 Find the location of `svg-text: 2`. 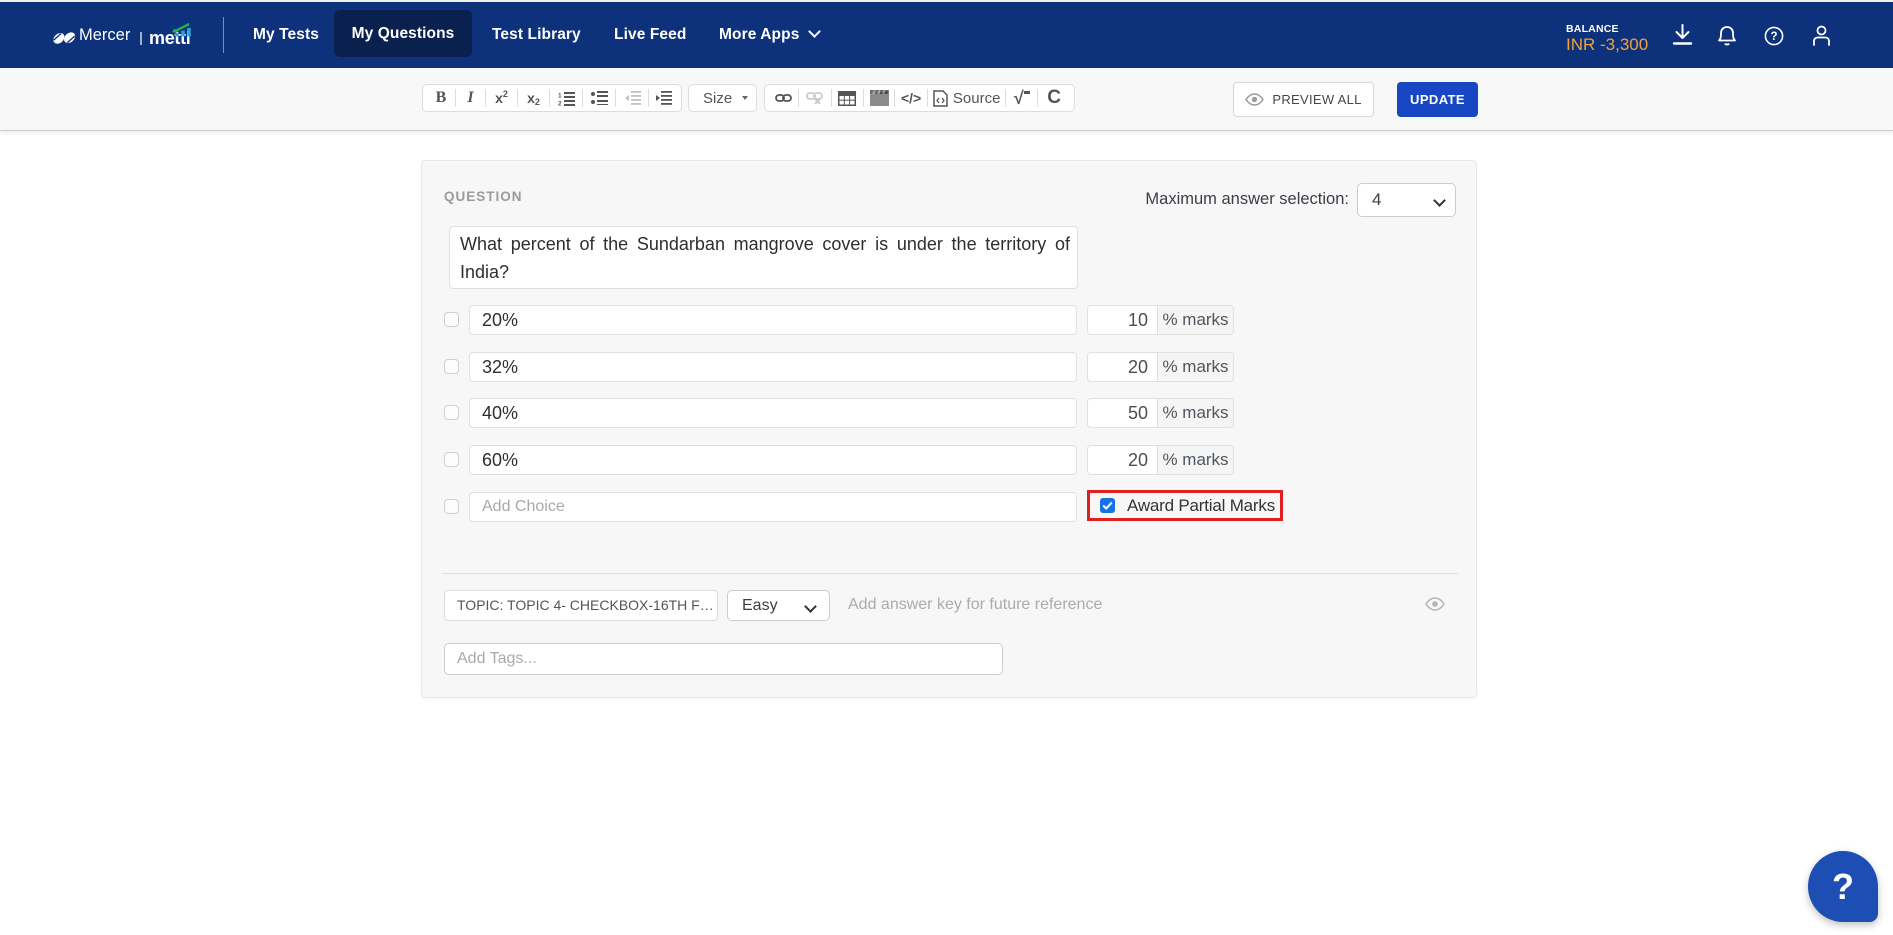

svg-text: 2 is located at coordinates (560, 103).